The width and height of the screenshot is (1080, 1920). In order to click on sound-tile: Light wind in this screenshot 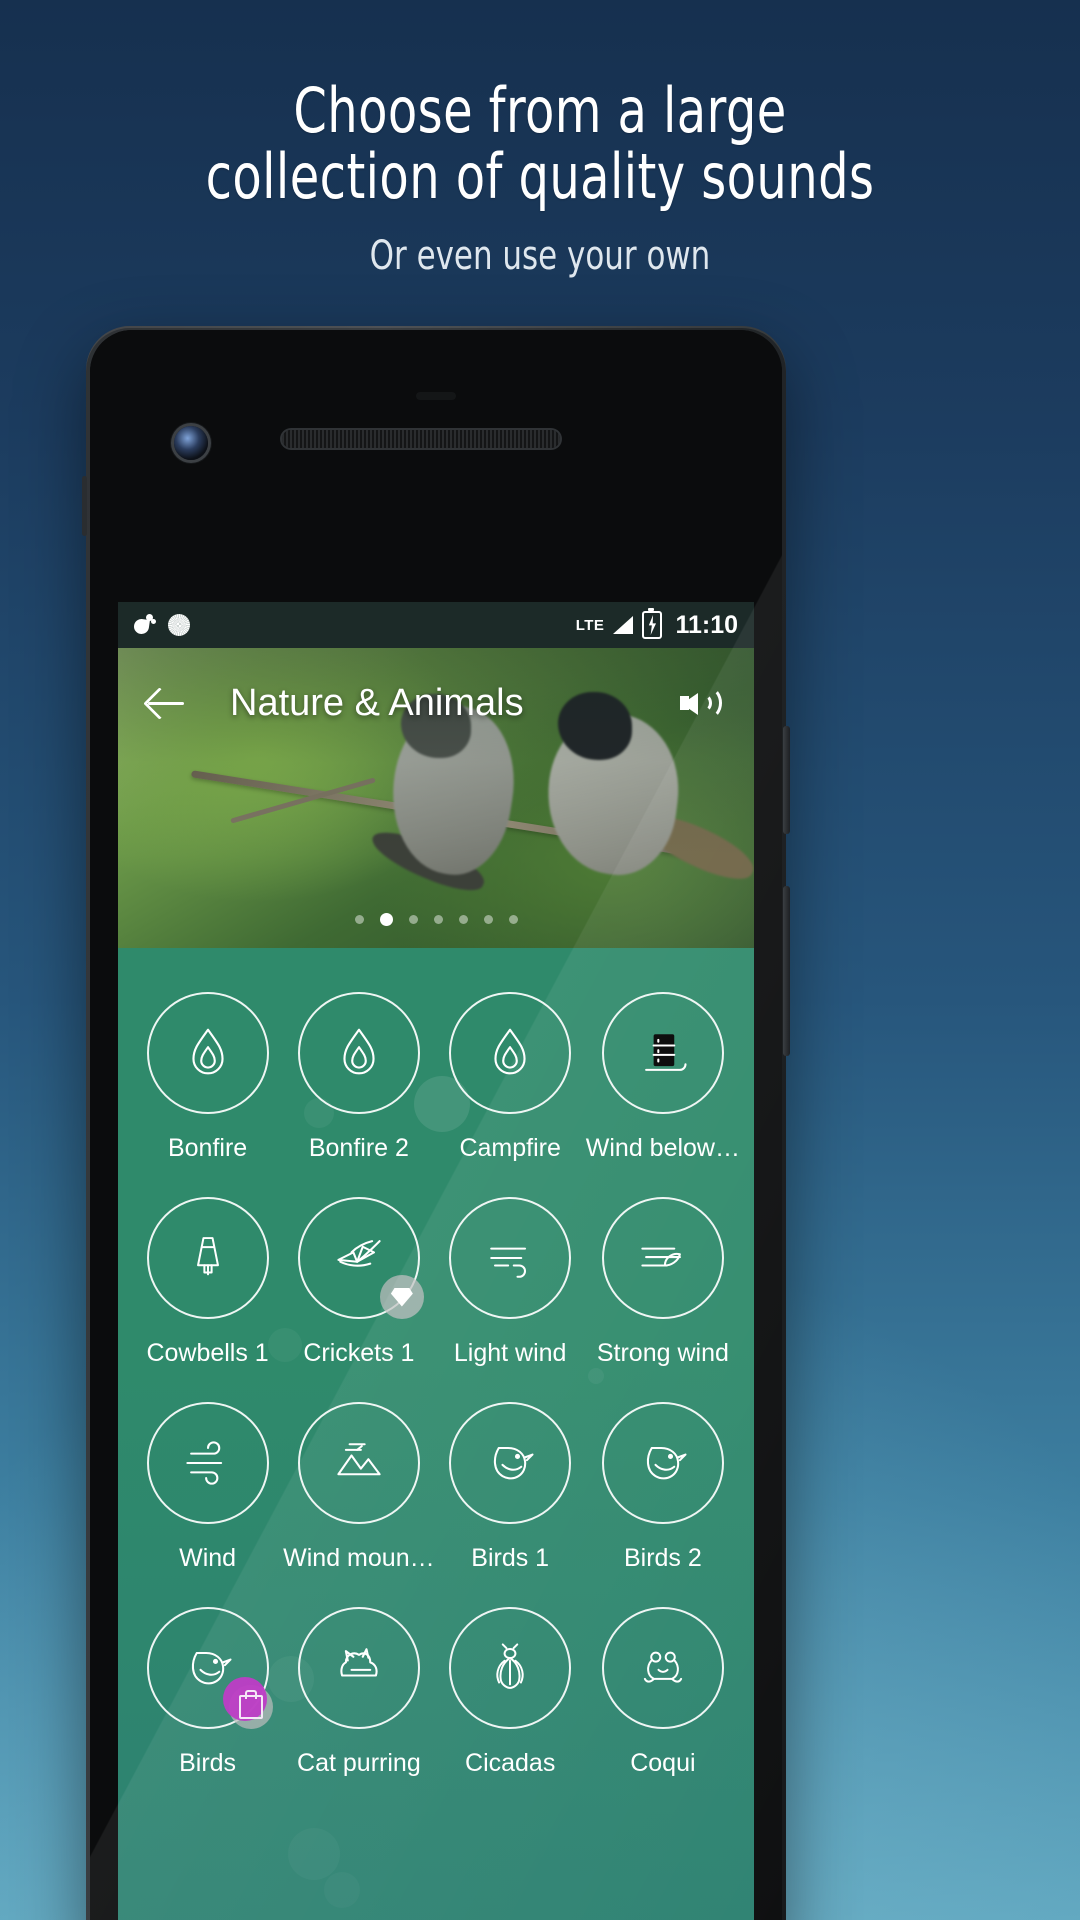, I will do `click(510, 1282)`.